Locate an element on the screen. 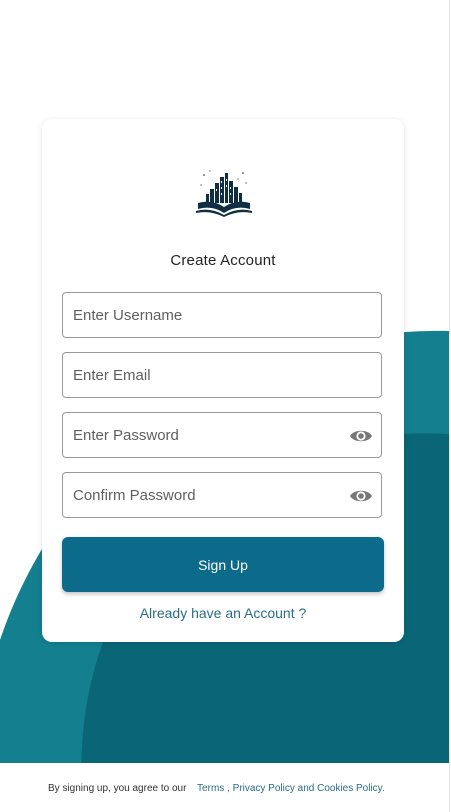 This screenshot has width=451, height=812. terms-prefix: By signing up, you agree to our is located at coordinates (117, 788).